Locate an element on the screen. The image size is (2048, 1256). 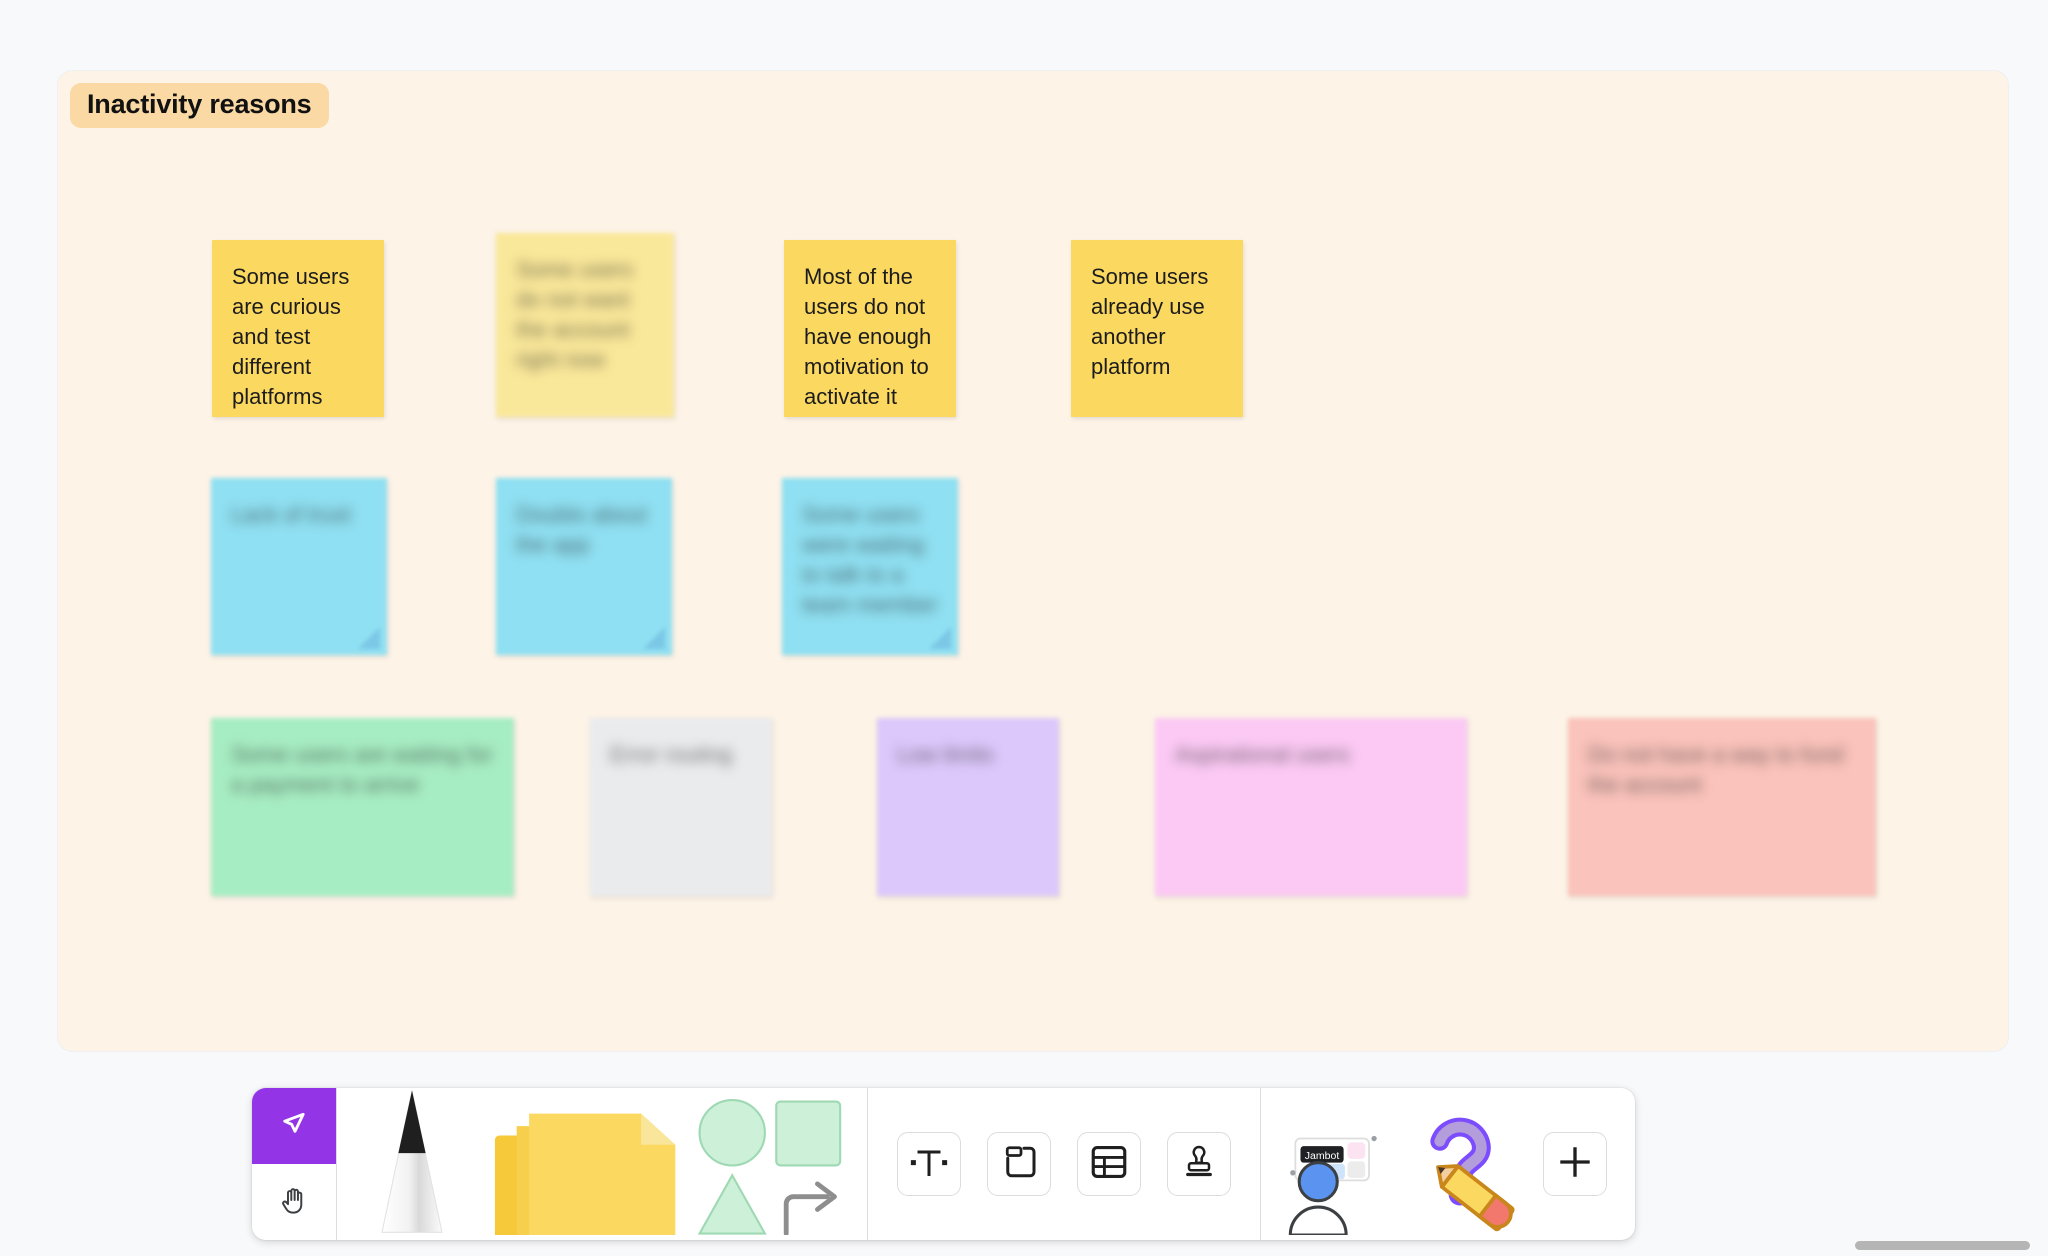
sticky-note: Some users already use another platform is located at coordinates (1157, 328).